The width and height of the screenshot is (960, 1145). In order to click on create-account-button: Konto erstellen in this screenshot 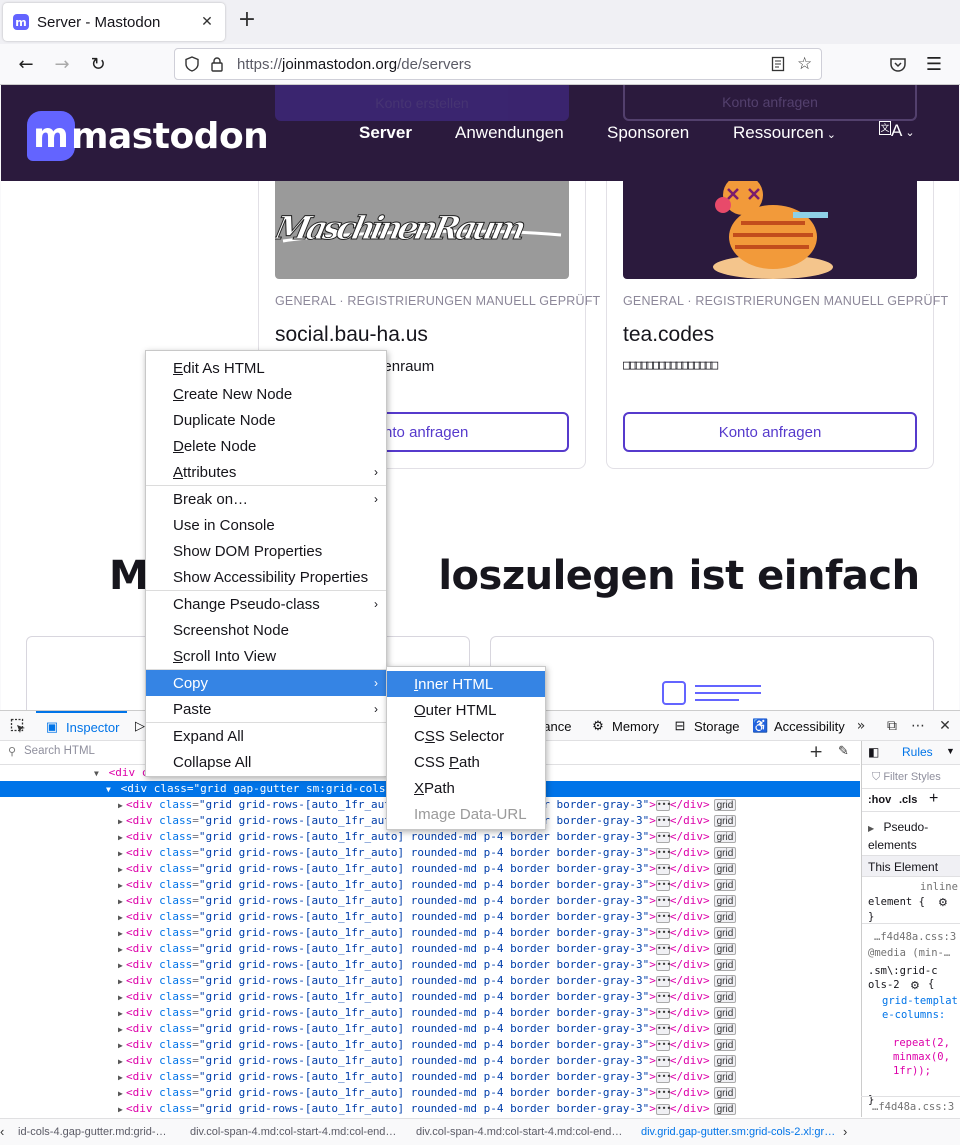, I will do `click(422, 103)`.